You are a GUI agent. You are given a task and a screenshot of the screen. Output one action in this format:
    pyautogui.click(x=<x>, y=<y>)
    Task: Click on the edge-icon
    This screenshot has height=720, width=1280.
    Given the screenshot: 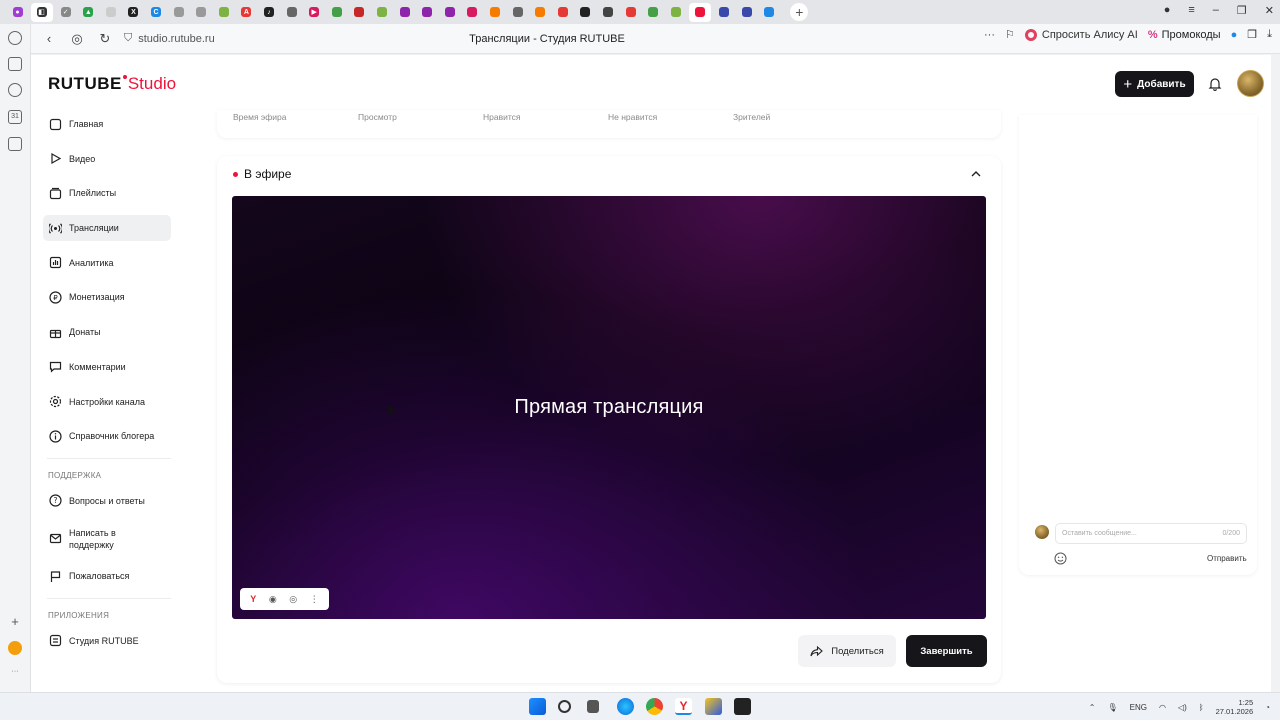 What is the action you would take?
    pyautogui.click(x=625, y=706)
    